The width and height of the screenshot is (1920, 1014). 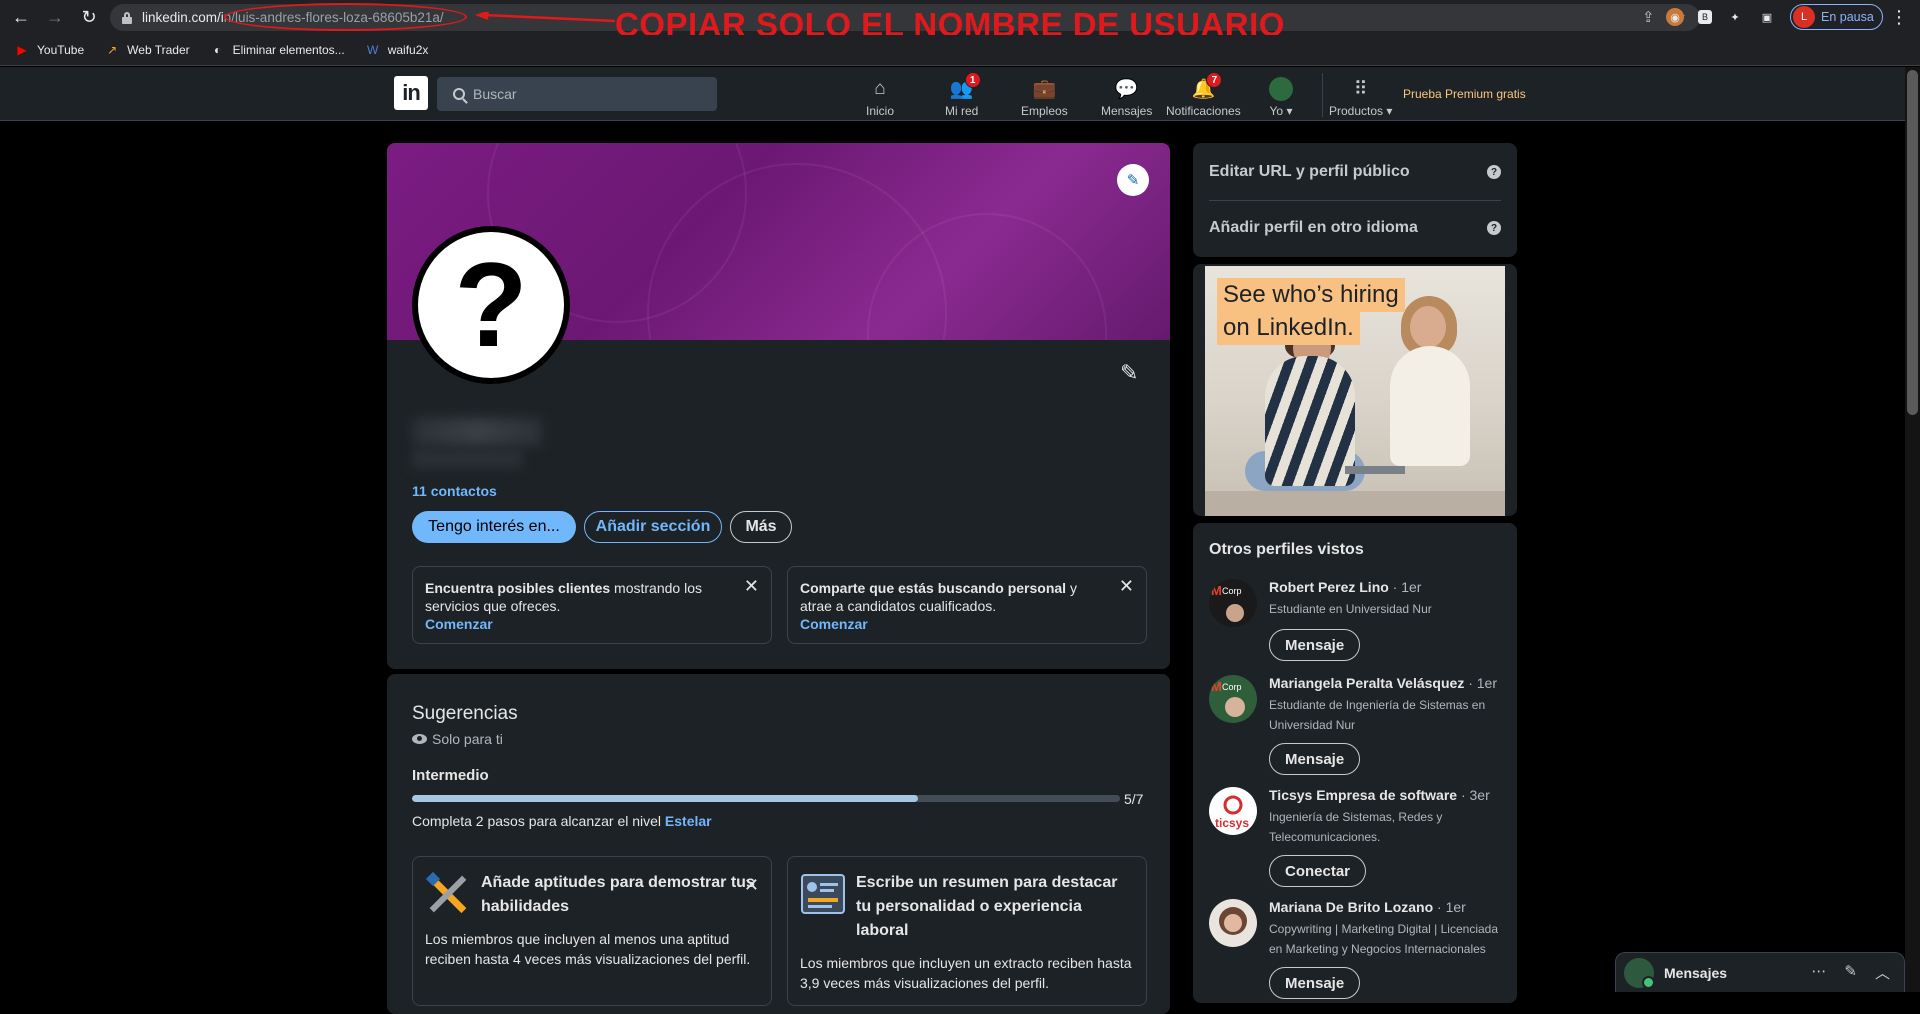 I want to click on nav-item-notificaciones: 🔔 7 Notificaciones, so click(x=1203, y=95).